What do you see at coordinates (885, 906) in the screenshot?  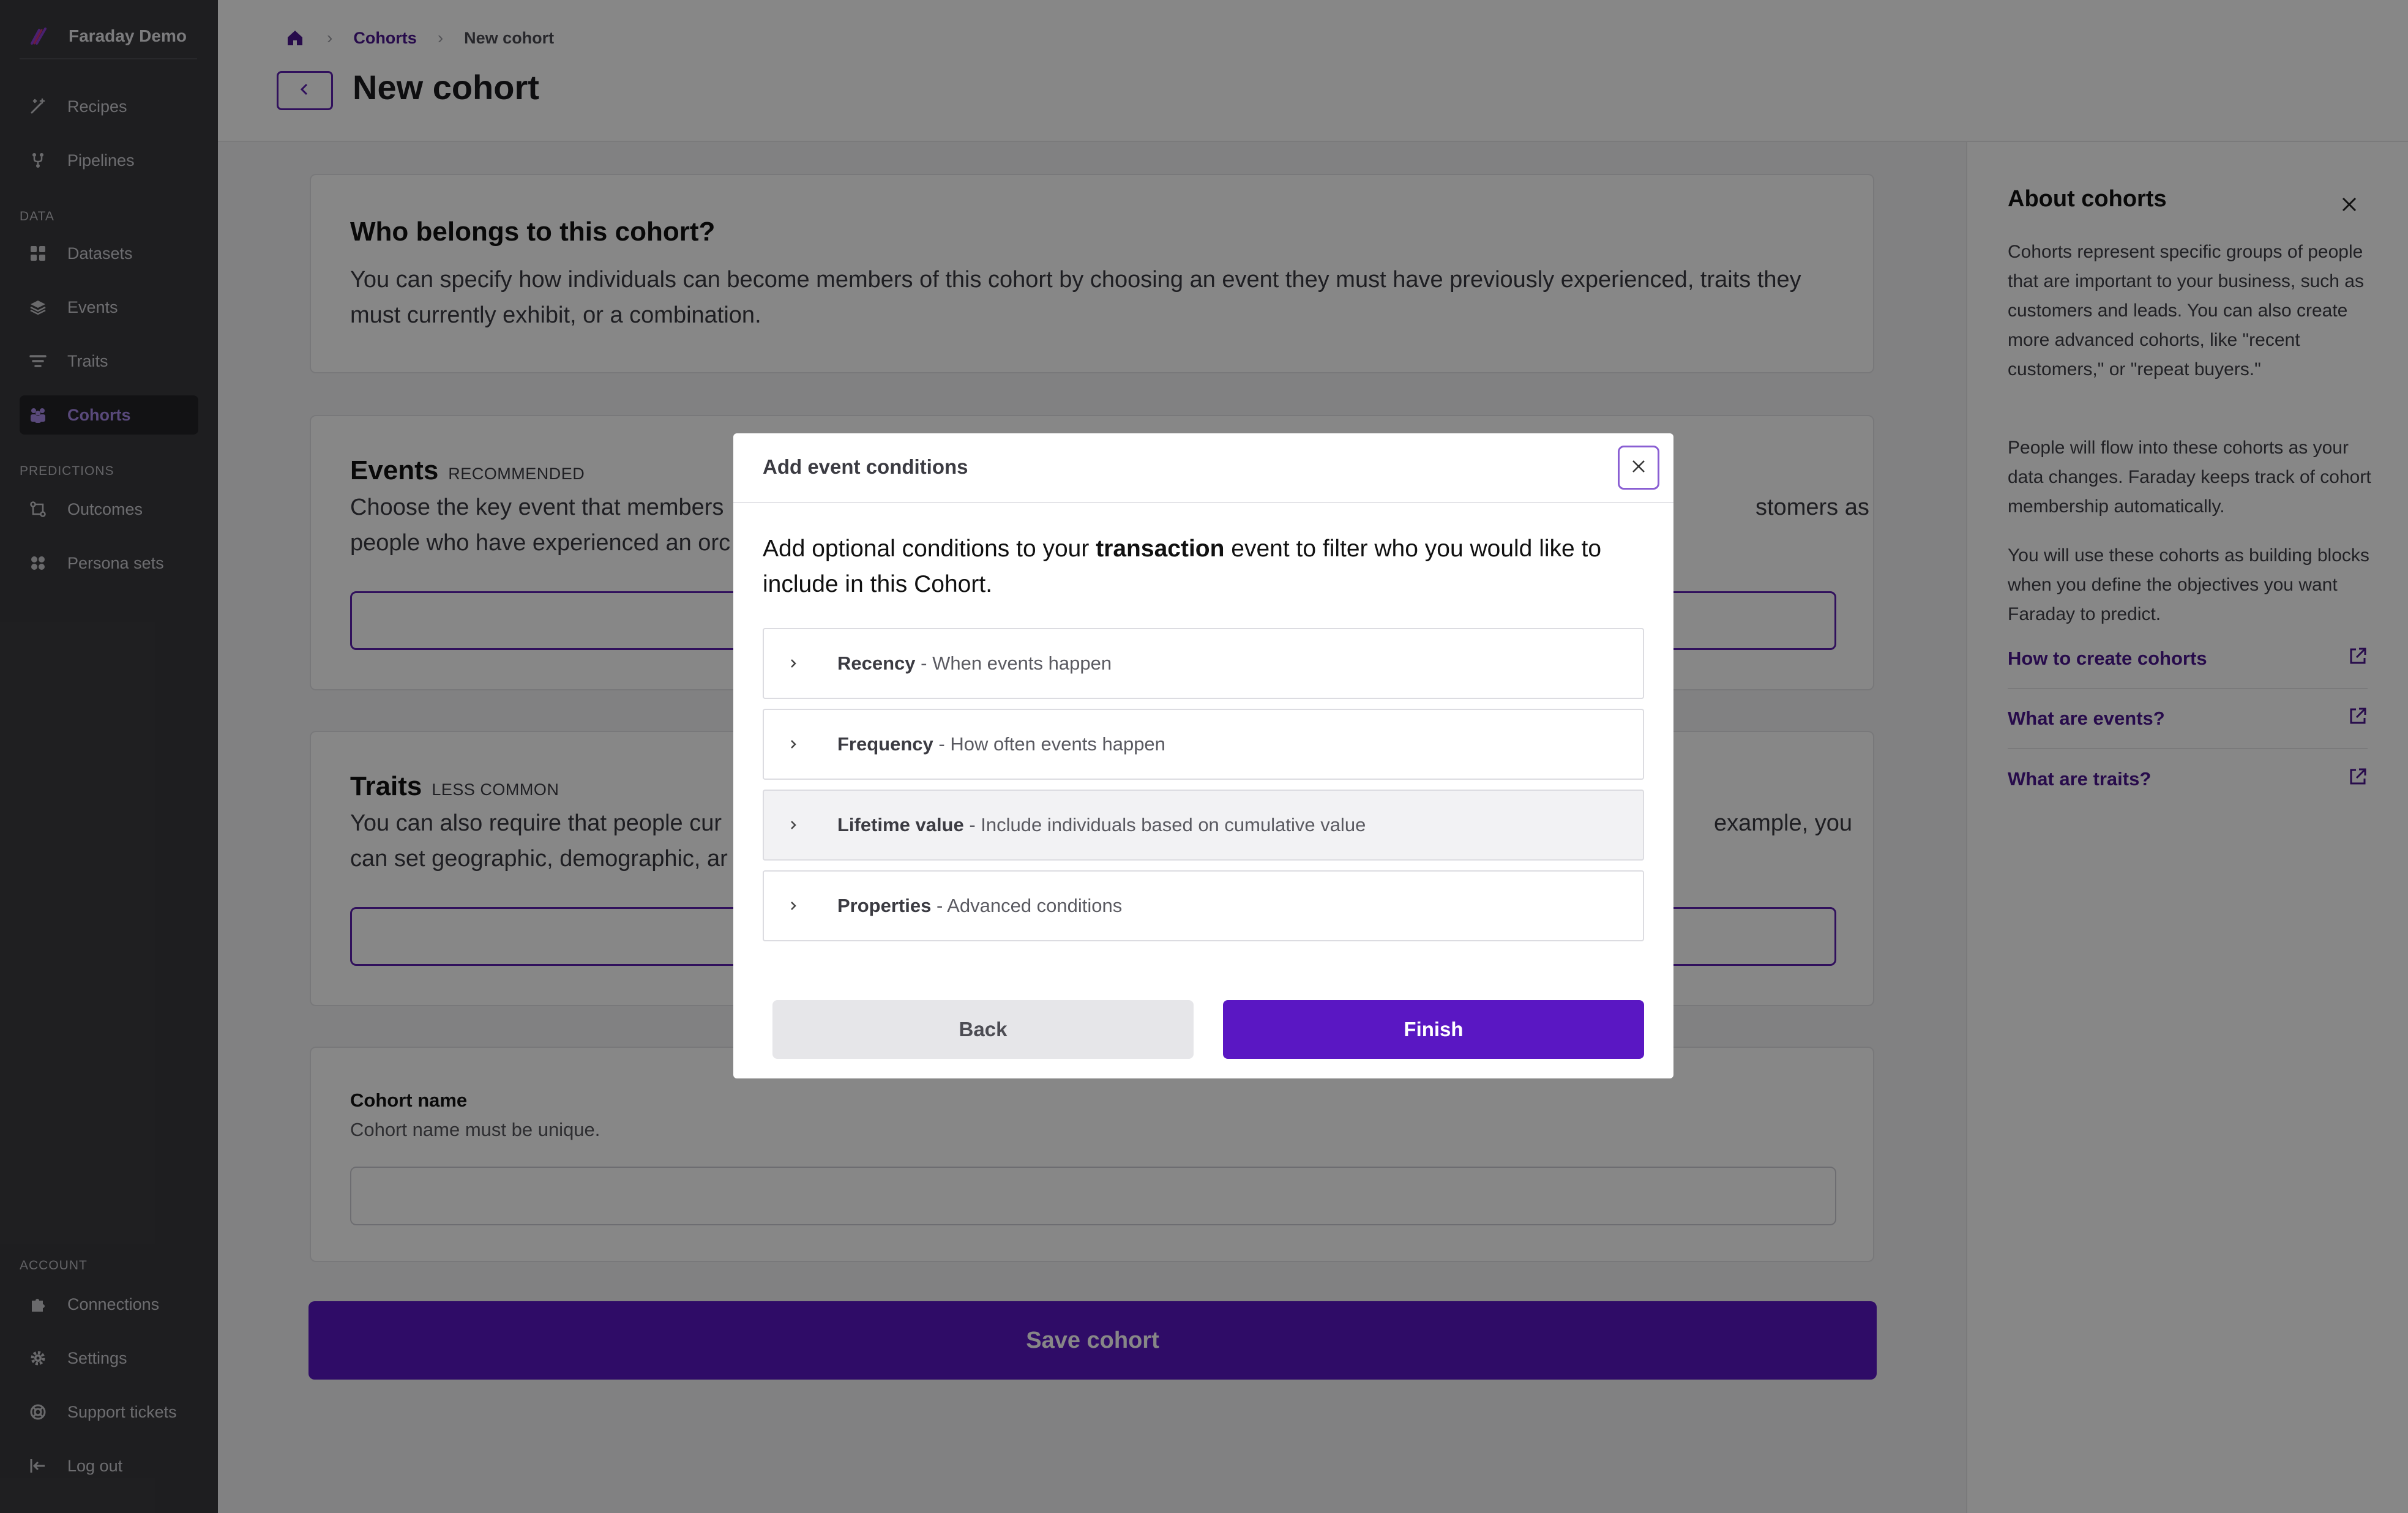 I see `accordion-name: Properties` at bounding box center [885, 906].